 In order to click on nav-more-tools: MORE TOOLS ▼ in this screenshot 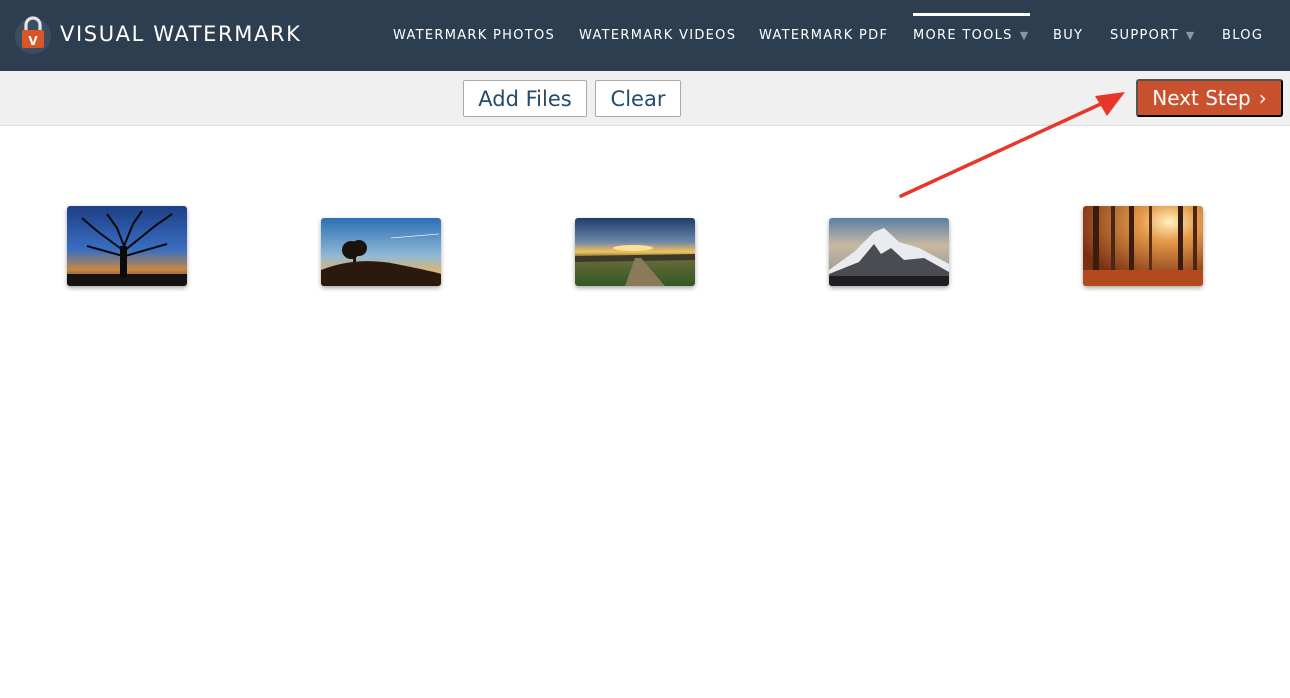, I will do `click(971, 35)`.